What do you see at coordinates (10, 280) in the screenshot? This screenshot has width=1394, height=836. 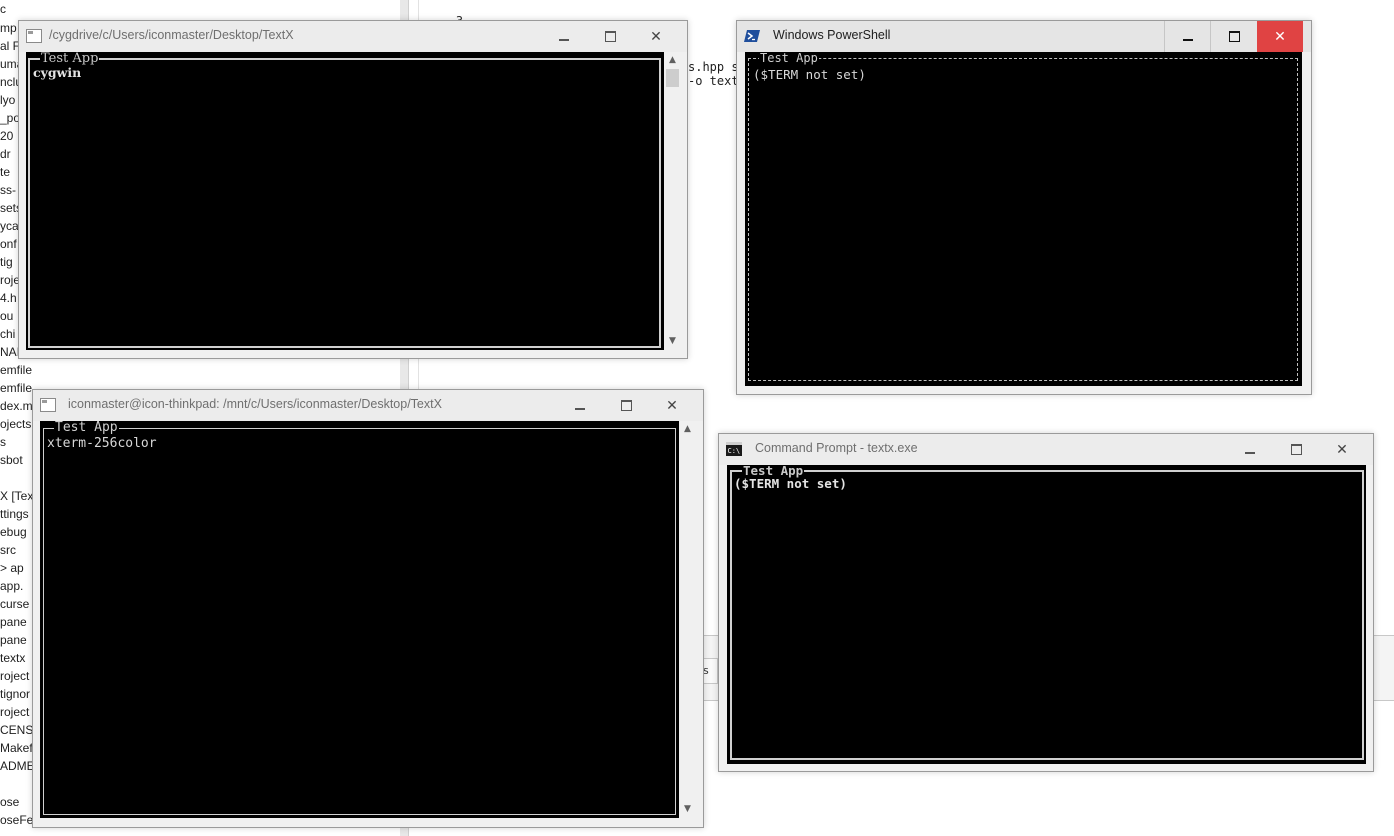 I see `tree-item: roje` at bounding box center [10, 280].